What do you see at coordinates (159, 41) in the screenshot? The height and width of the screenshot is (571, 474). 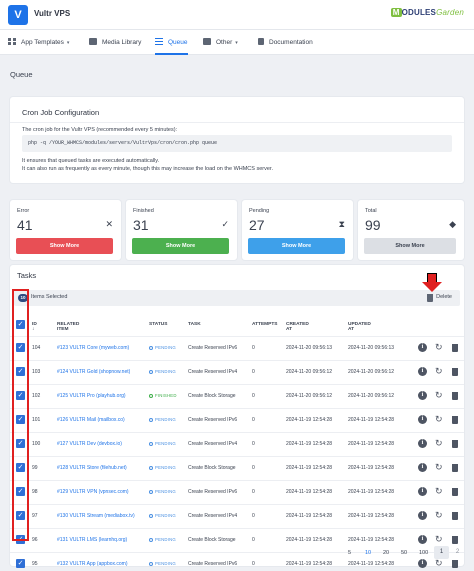 I see `list-icon` at bounding box center [159, 41].